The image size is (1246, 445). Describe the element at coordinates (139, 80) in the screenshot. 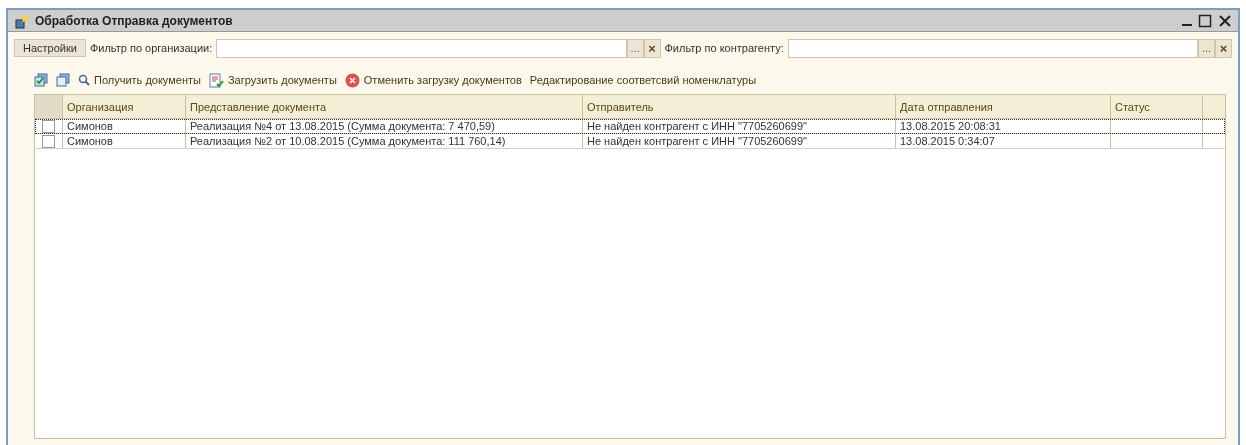

I see `get-documents-button: Получить документы` at that location.